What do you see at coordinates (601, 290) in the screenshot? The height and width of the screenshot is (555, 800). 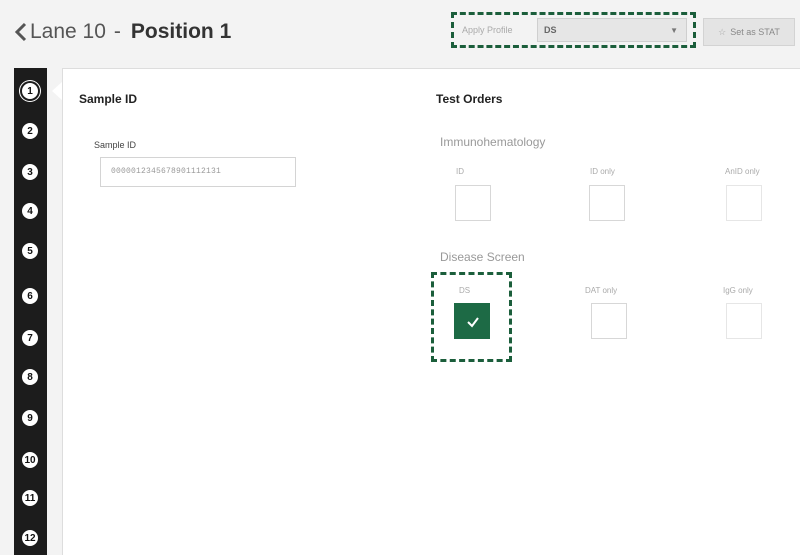 I see `test-label: DAT only` at bounding box center [601, 290].